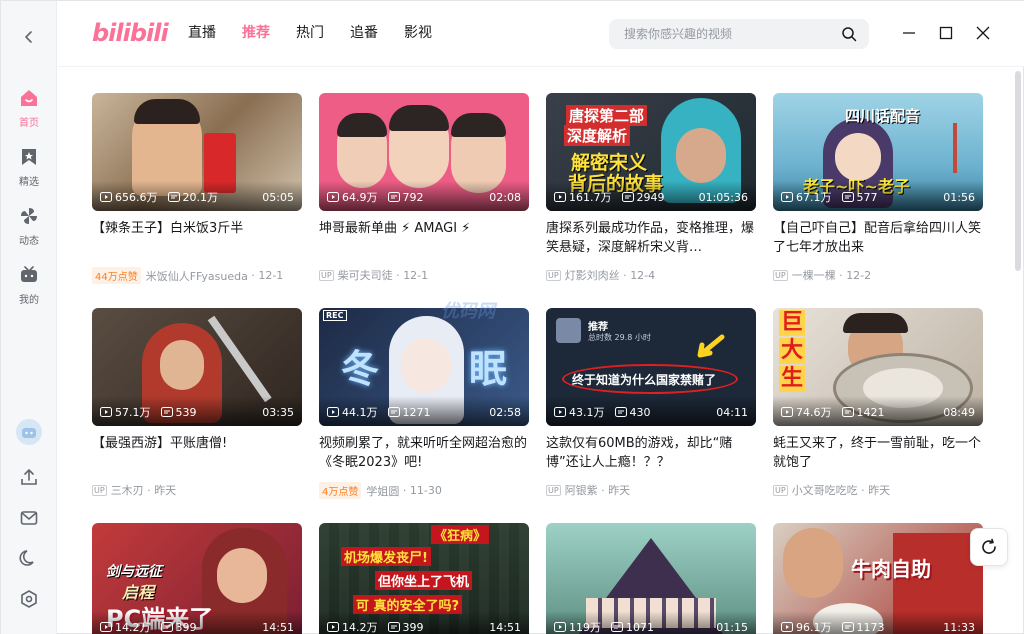  Describe the element at coordinates (863, 627) in the screenshot. I see `danmaku-count: 1173` at that location.